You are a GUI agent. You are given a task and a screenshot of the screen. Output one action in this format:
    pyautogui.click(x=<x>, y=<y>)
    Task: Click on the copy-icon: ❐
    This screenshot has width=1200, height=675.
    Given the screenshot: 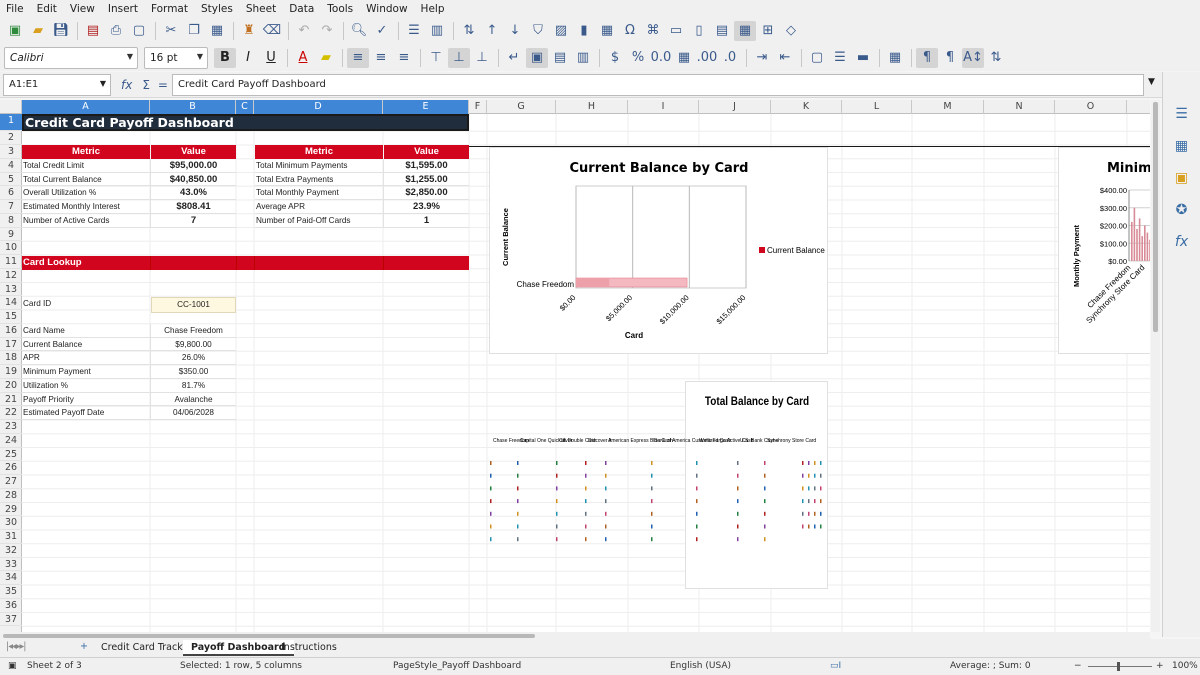 What is the action you would take?
    pyautogui.click(x=194, y=31)
    